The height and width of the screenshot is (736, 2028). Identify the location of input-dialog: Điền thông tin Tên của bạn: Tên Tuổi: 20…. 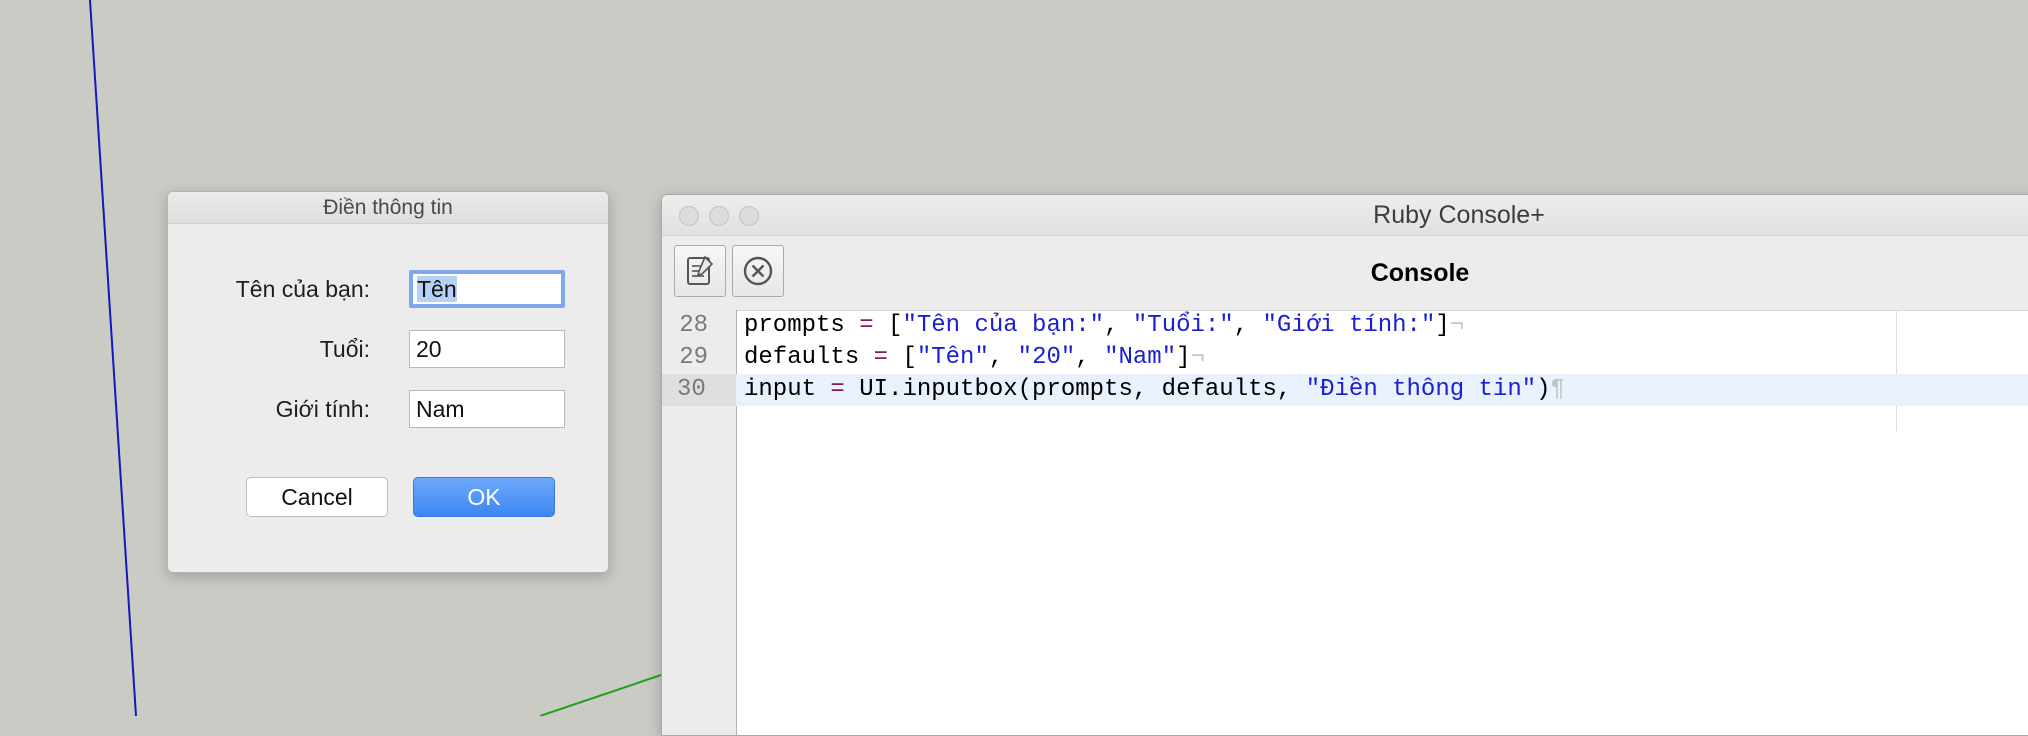
(388, 382).